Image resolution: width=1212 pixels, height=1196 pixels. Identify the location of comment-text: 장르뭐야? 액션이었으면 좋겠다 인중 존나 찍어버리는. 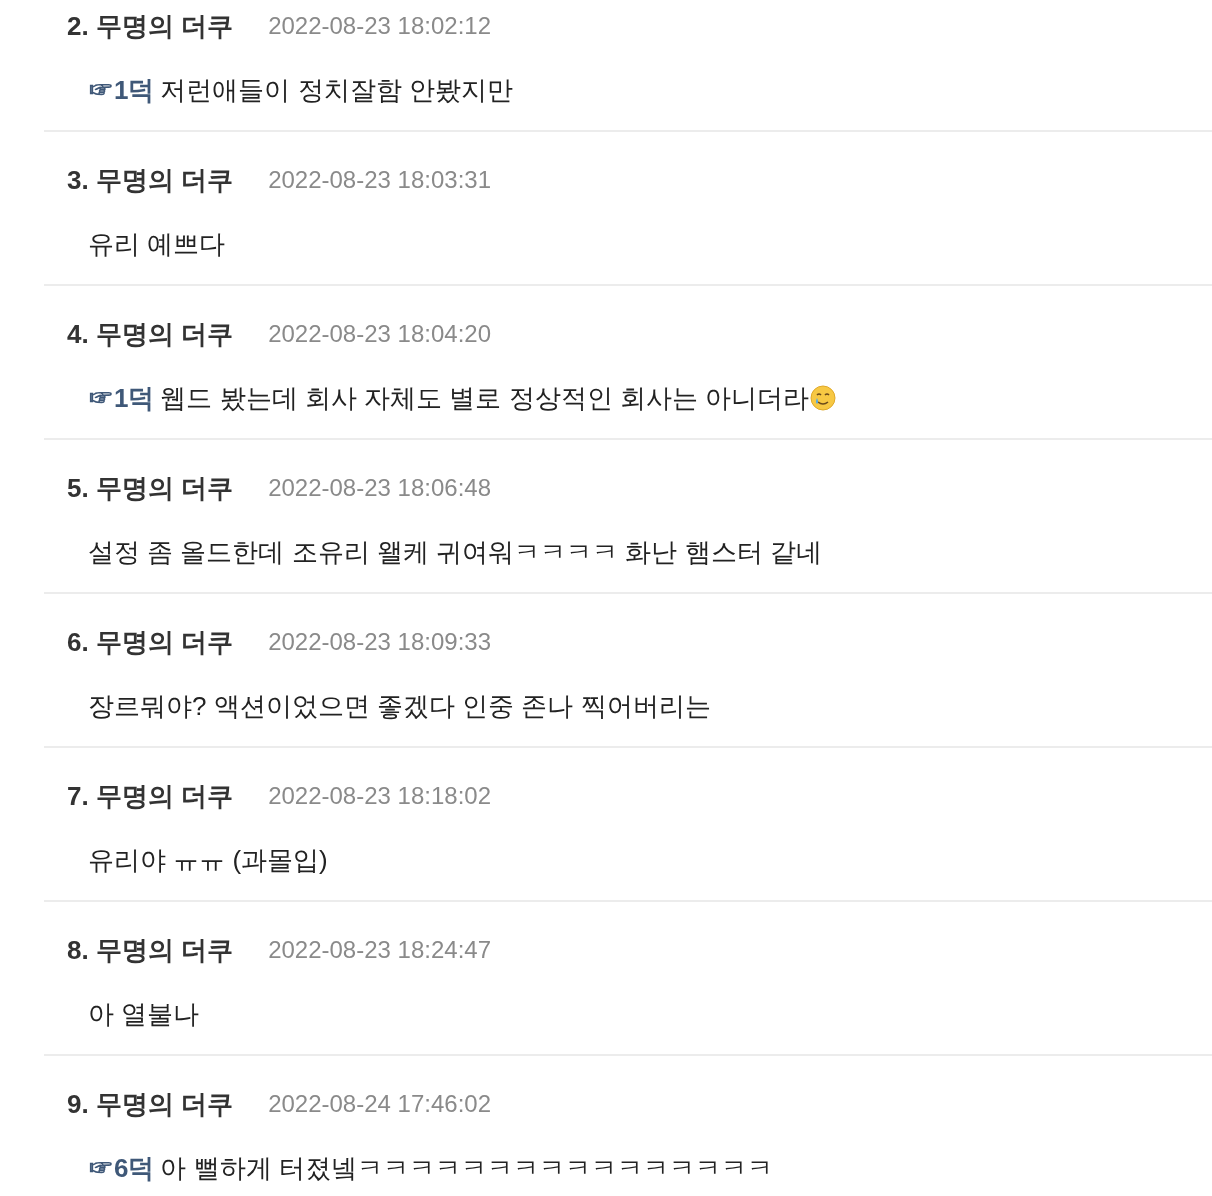
(399, 706).